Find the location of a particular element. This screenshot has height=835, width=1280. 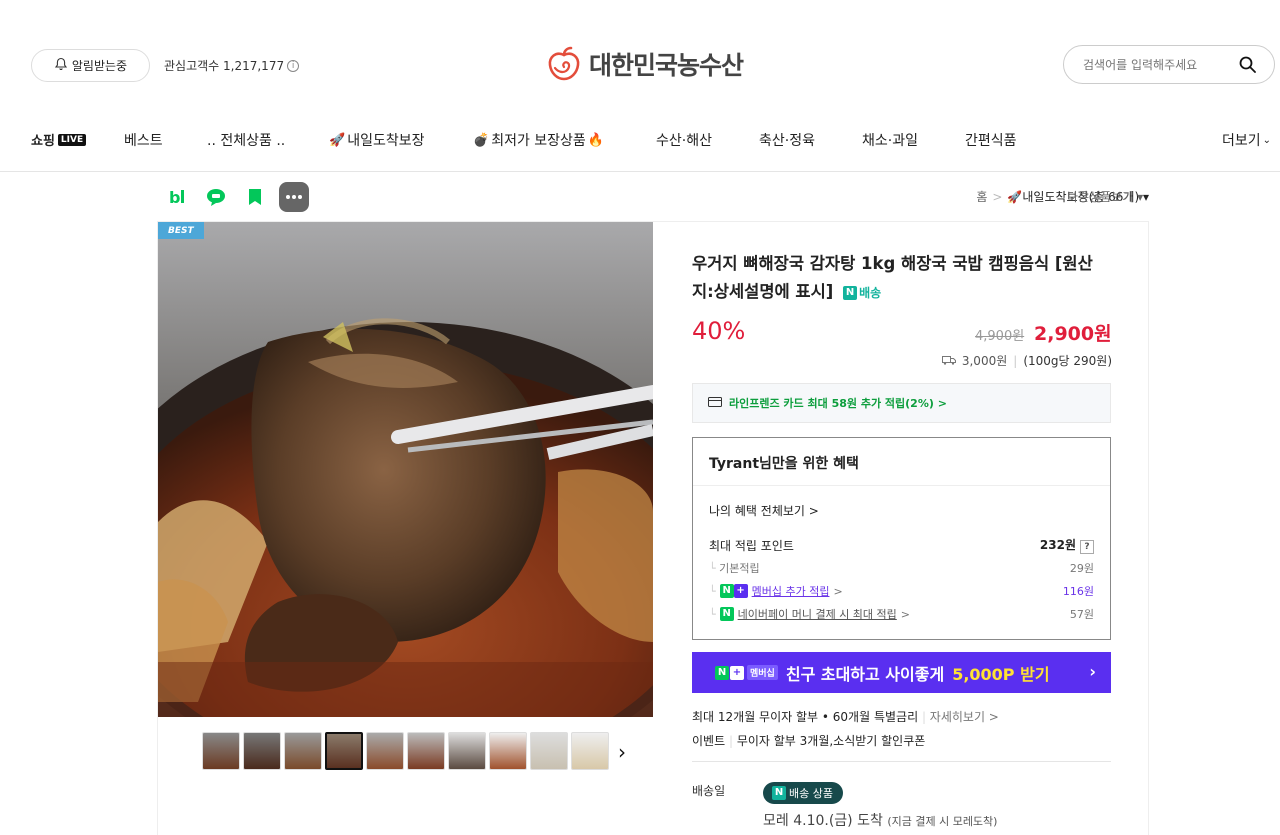

thumbnail-selected is located at coordinates (344, 751).